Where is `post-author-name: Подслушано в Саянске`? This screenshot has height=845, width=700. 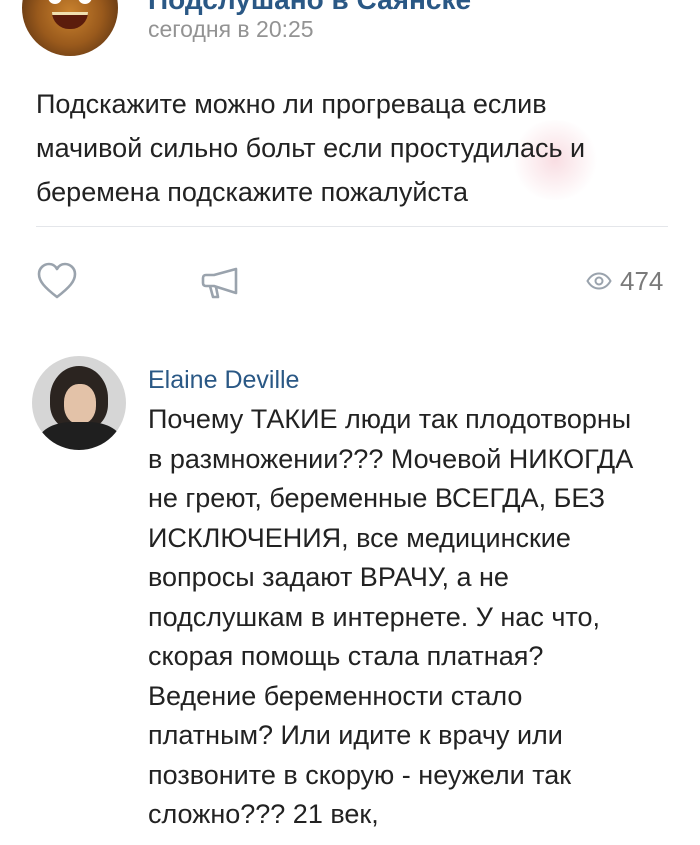
post-author-name: Подслушано в Саянске is located at coordinates (309, 8).